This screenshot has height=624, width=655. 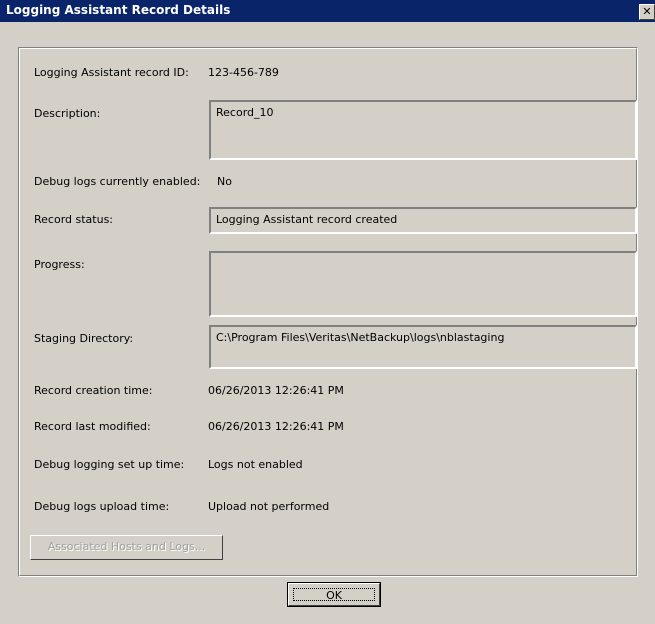 What do you see at coordinates (276, 390) in the screenshot?
I see `creation-time-value: 06/26/2013 12:26:41 PM` at bounding box center [276, 390].